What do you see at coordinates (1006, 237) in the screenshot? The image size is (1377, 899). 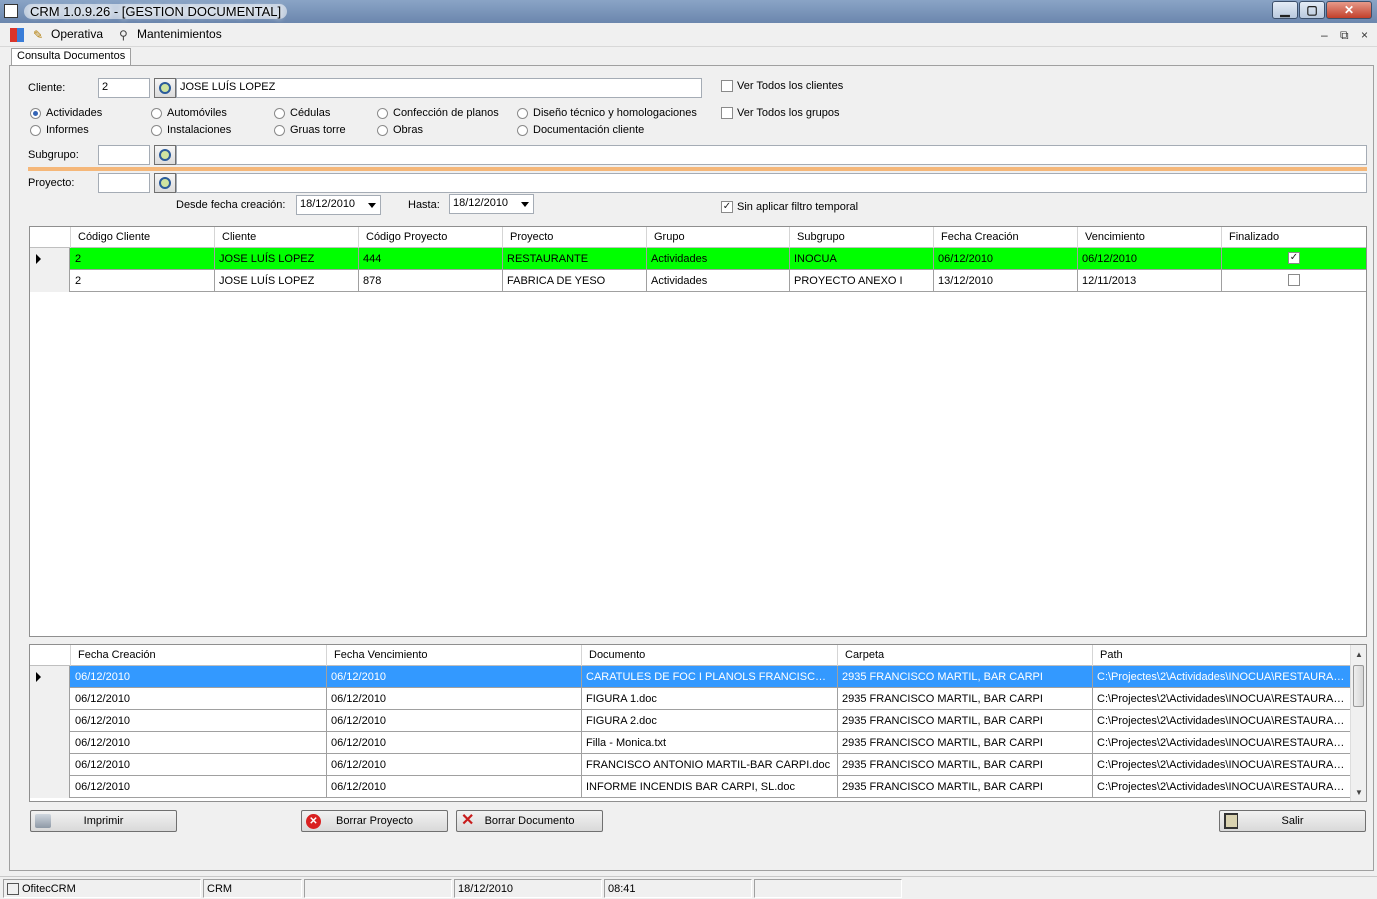 I see `col-fecha-creacion: Fecha Creación` at bounding box center [1006, 237].